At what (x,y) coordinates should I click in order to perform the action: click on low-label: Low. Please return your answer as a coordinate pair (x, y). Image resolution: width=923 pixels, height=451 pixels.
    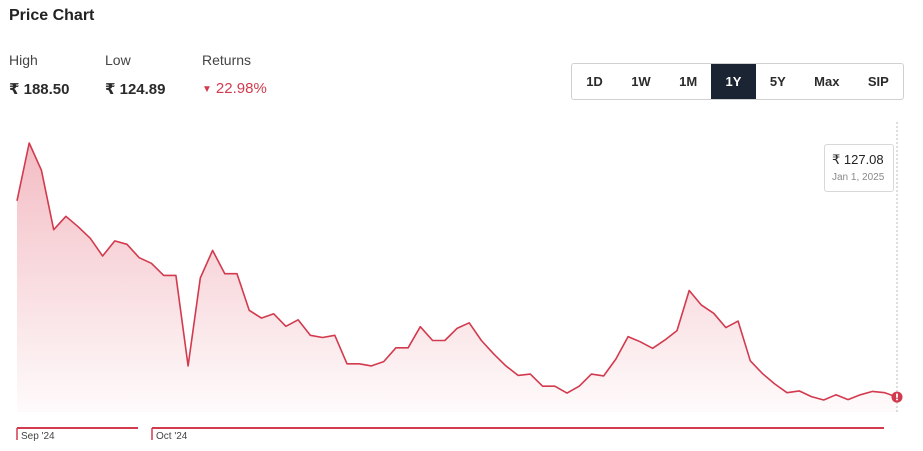
    Looking at the image, I should click on (118, 60).